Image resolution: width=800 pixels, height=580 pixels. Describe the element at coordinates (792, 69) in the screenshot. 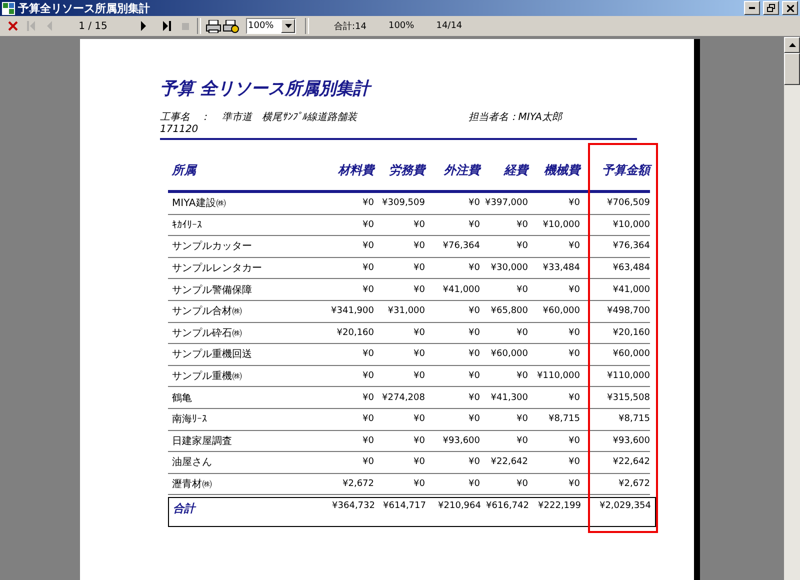

I see `scroll-thumb` at that location.